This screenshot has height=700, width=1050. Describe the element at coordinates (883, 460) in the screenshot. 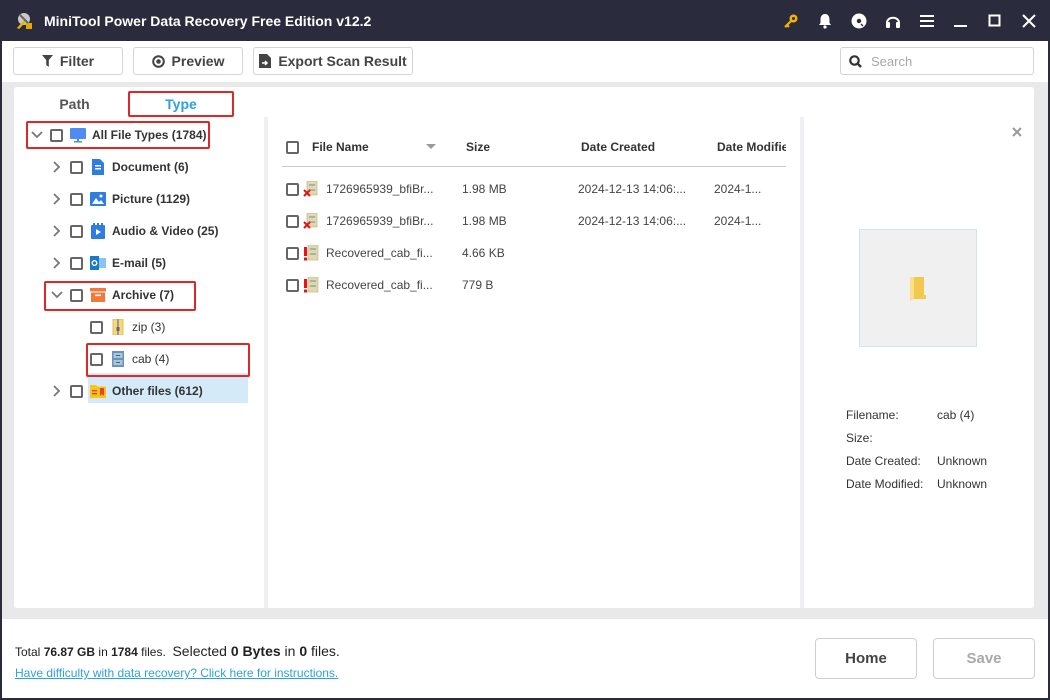

I see `date-created-label: Date Created:` at that location.